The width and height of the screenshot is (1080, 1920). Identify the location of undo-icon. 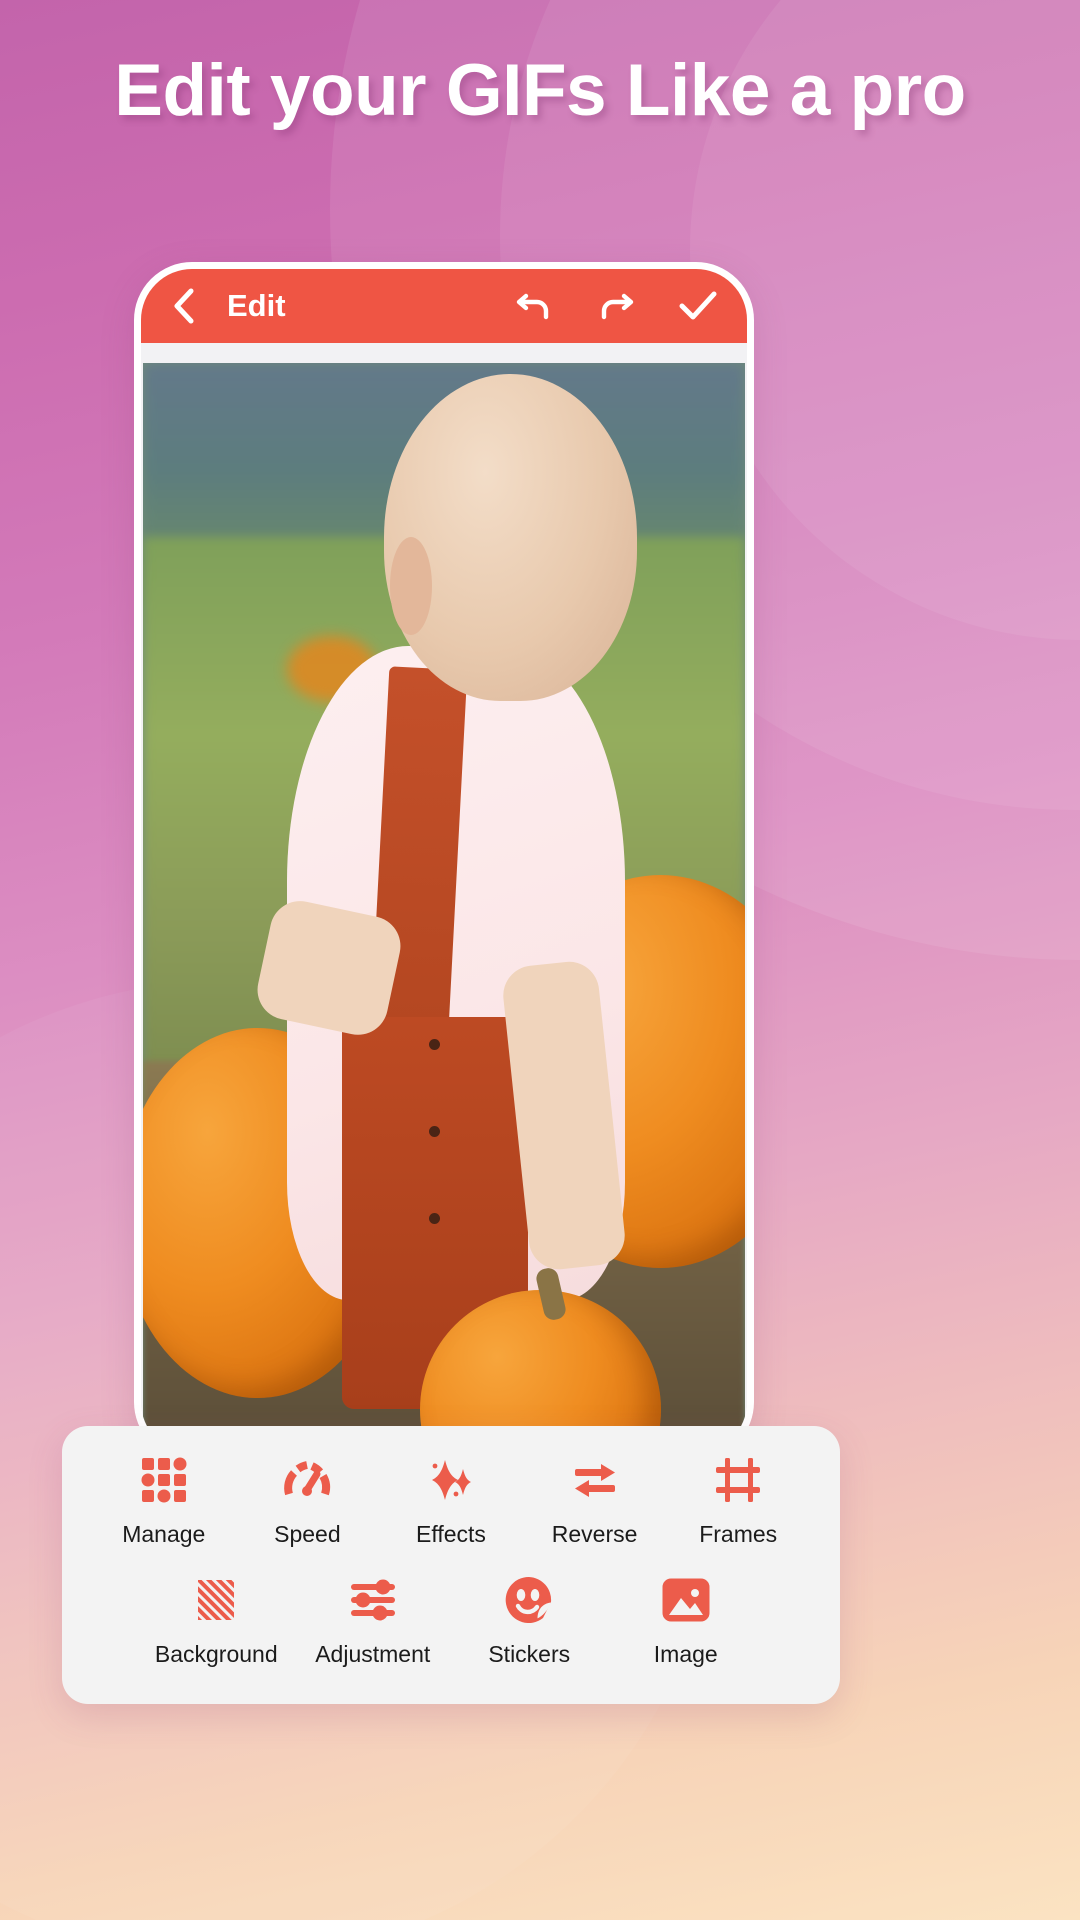
(532, 306).